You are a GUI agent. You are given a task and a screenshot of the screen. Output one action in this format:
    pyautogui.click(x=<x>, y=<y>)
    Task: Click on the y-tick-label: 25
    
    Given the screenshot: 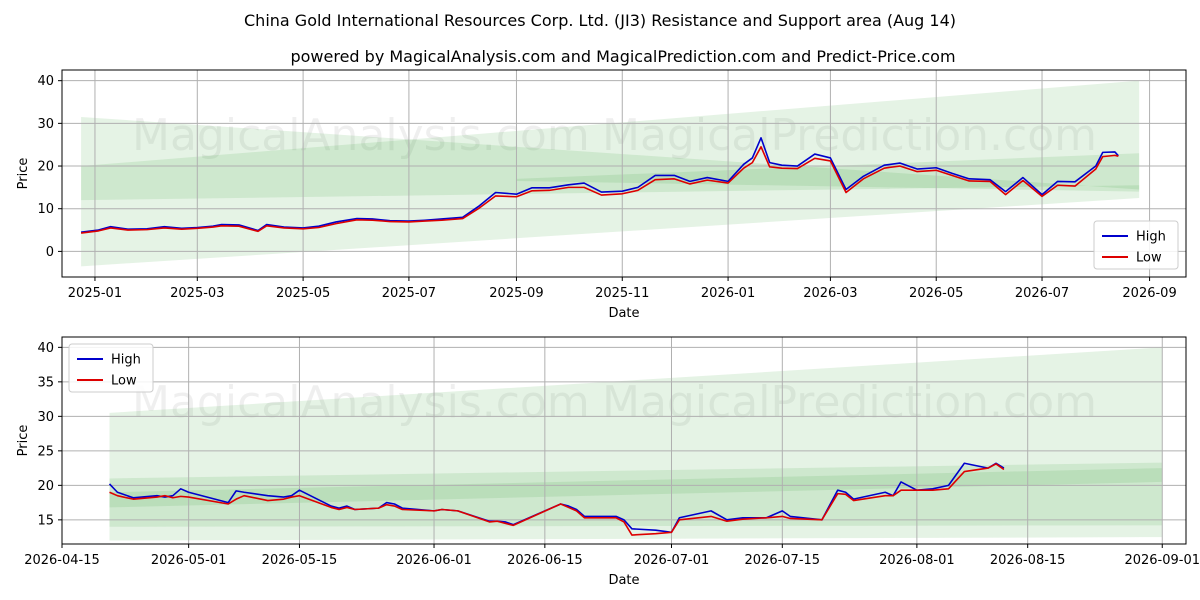 What is the action you would take?
    pyautogui.click(x=45, y=451)
    